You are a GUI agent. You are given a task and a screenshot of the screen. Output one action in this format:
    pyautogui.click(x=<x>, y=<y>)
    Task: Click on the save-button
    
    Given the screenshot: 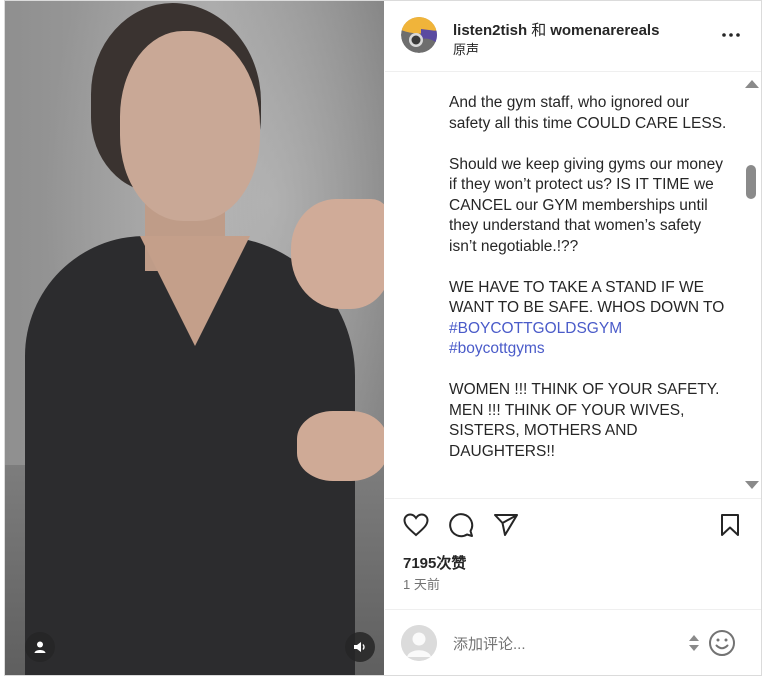 What is the action you would take?
    pyautogui.click(x=730, y=525)
    